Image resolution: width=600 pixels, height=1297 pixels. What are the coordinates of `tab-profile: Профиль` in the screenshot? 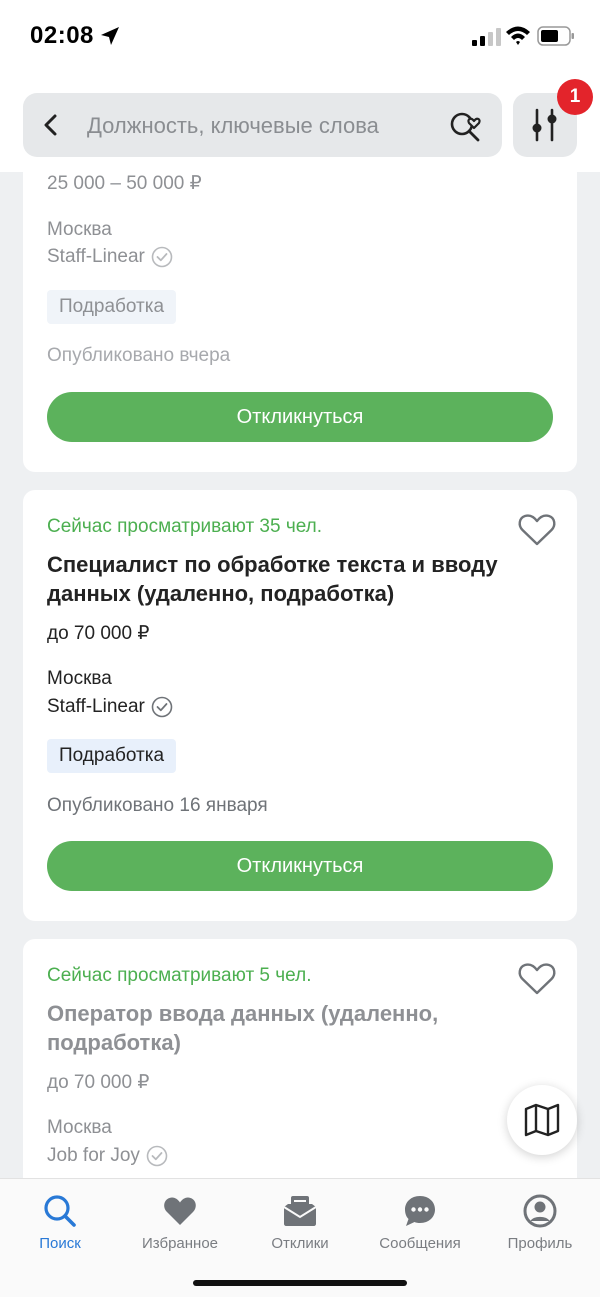 It's located at (540, 1222).